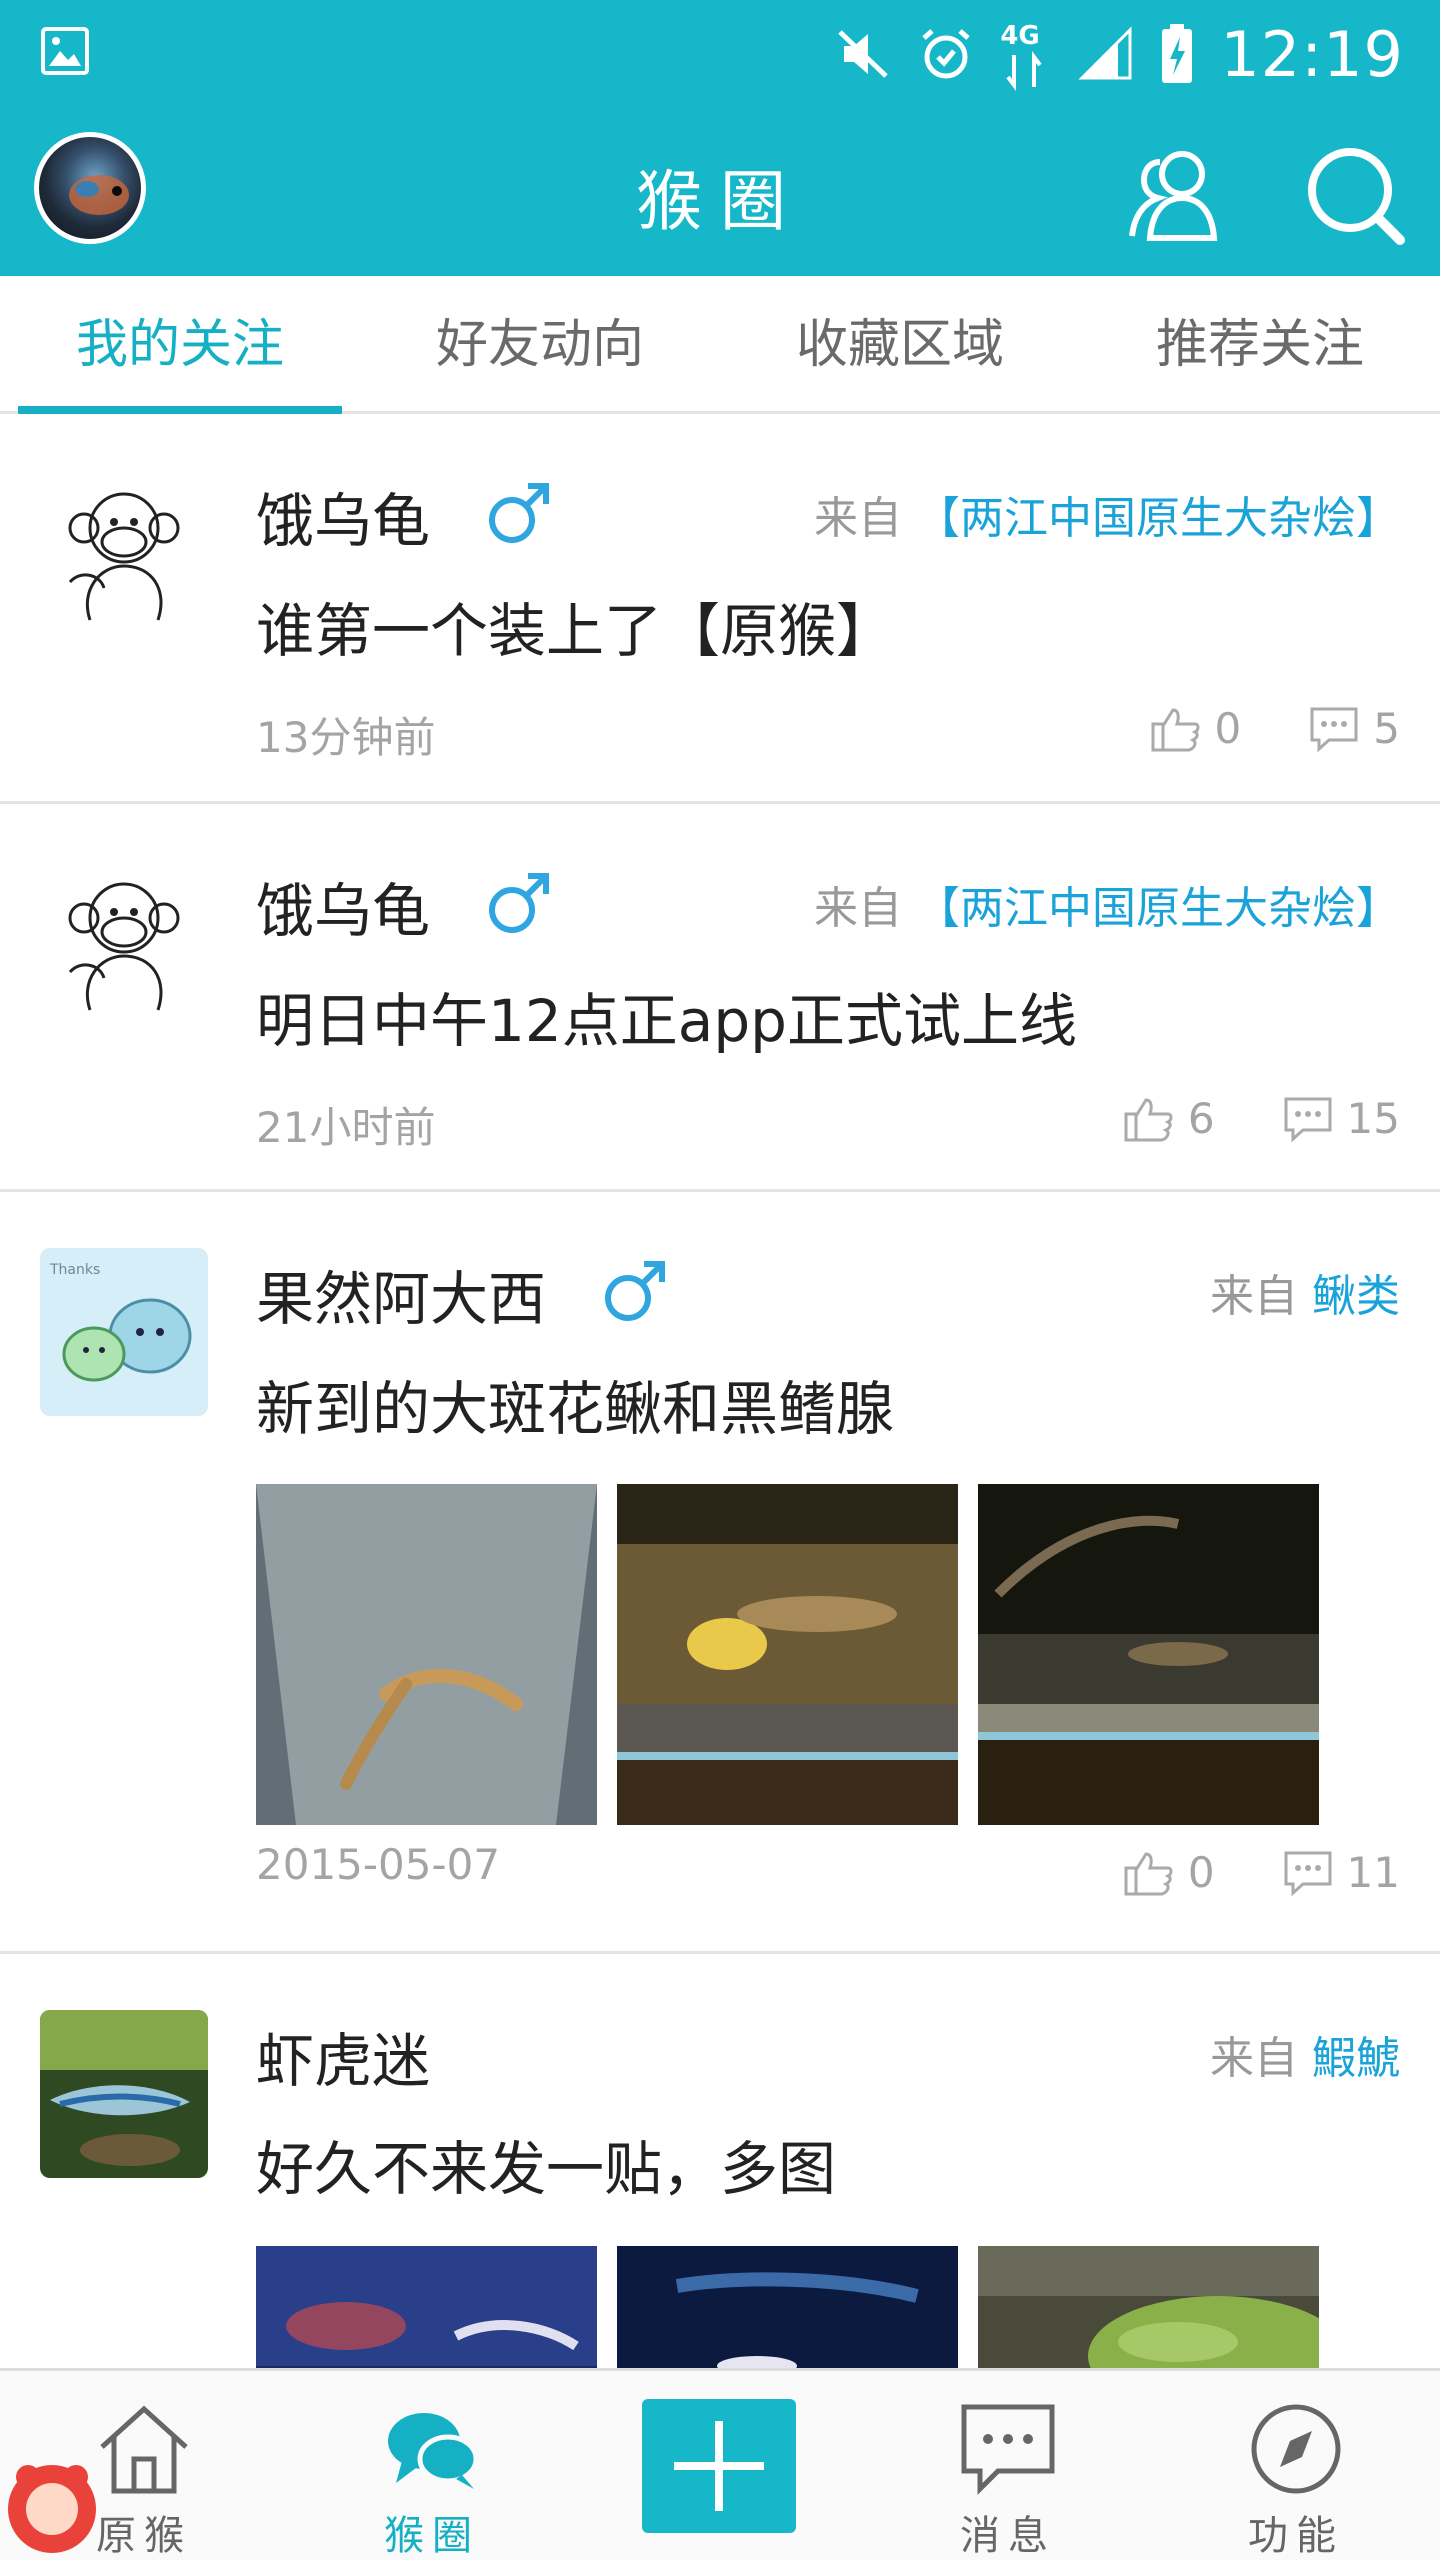 This screenshot has height=2560, width=1440. What do you see at coordinates (540, 343) in the screenshot?
I see `tab-friend-activity: 好友动向` at bounding box center [540, 343].